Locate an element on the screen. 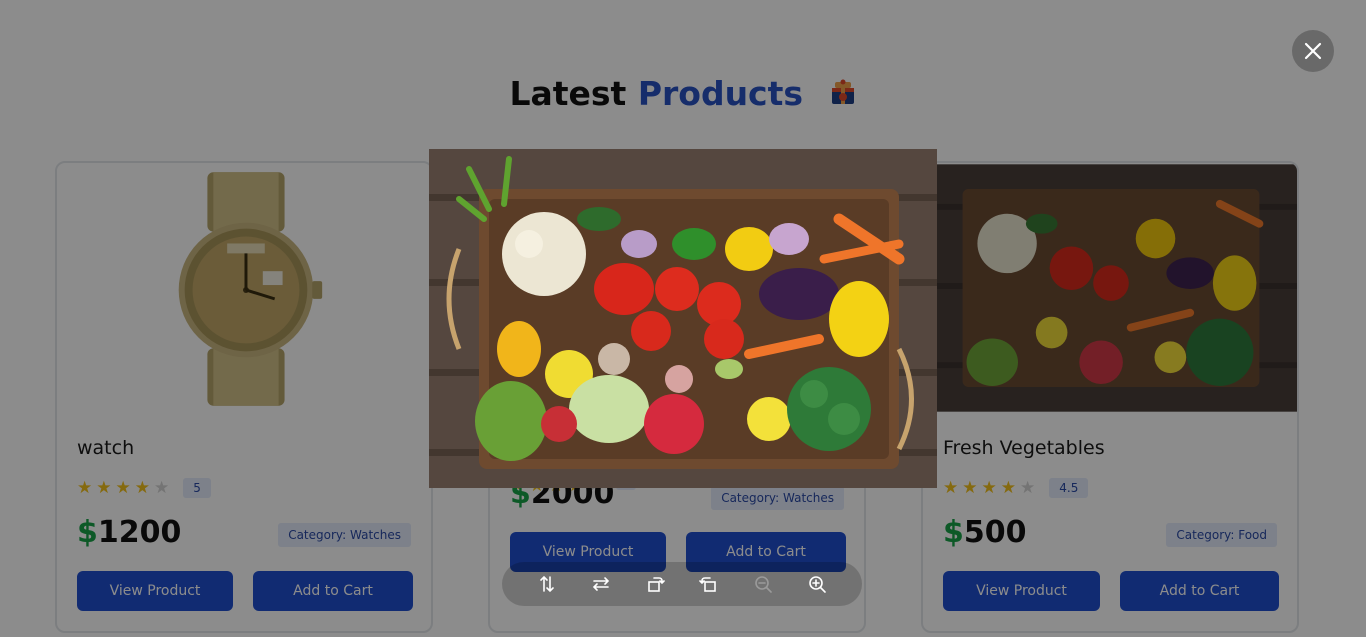  zoom-out-icon is located at coordinates (763, 584).